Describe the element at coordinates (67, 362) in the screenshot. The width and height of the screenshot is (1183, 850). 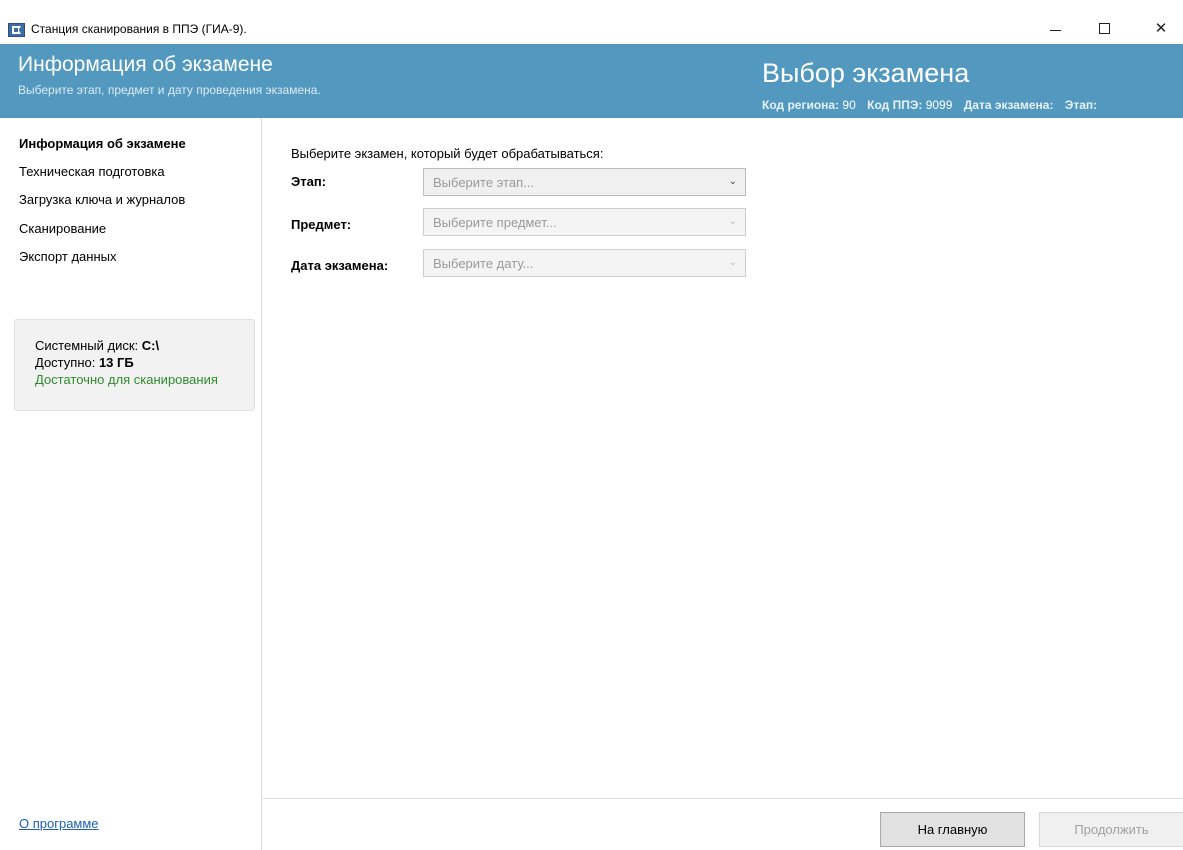
I see `available-space-label: Доступно:` at that location.